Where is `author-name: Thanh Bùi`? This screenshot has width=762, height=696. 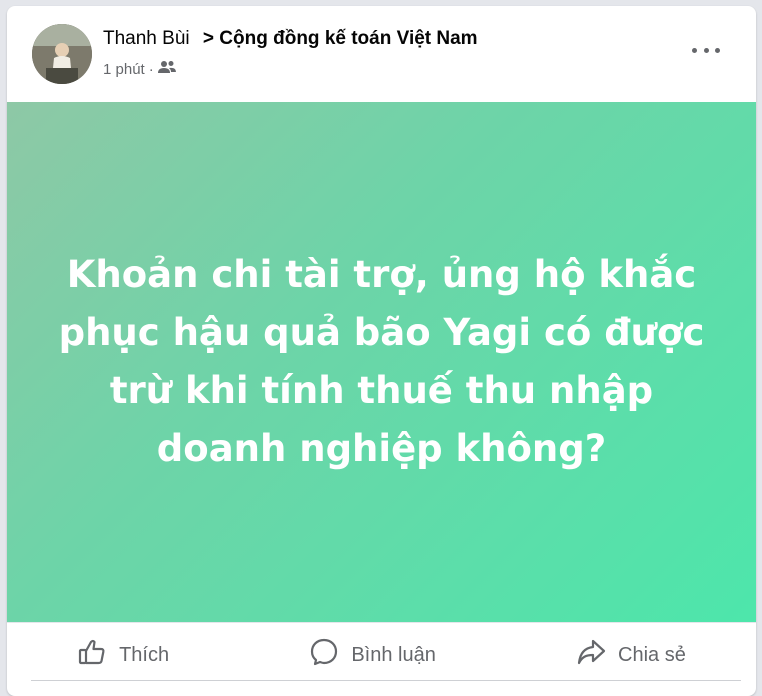 author-name: Thanh Bùi is located at coordinates (146, 38).